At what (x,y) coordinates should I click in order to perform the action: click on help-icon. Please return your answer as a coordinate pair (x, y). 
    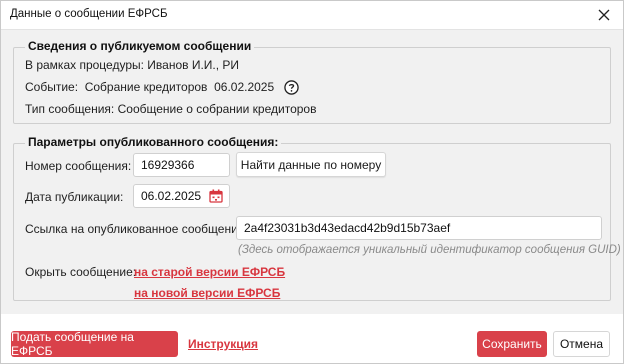
    Looking at the image, I should click on (291, 88).